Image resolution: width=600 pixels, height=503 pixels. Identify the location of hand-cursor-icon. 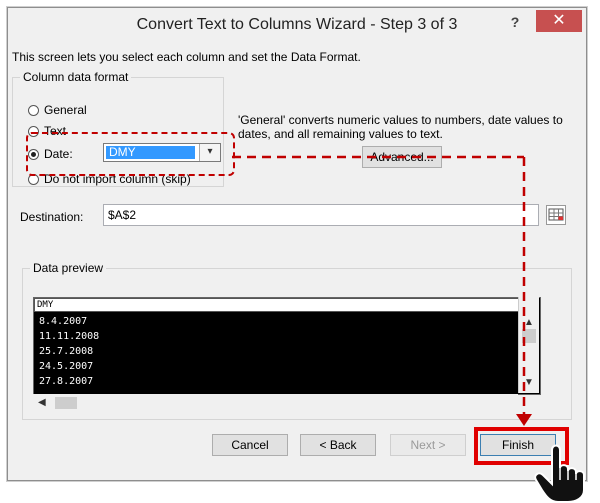
(559, 473).